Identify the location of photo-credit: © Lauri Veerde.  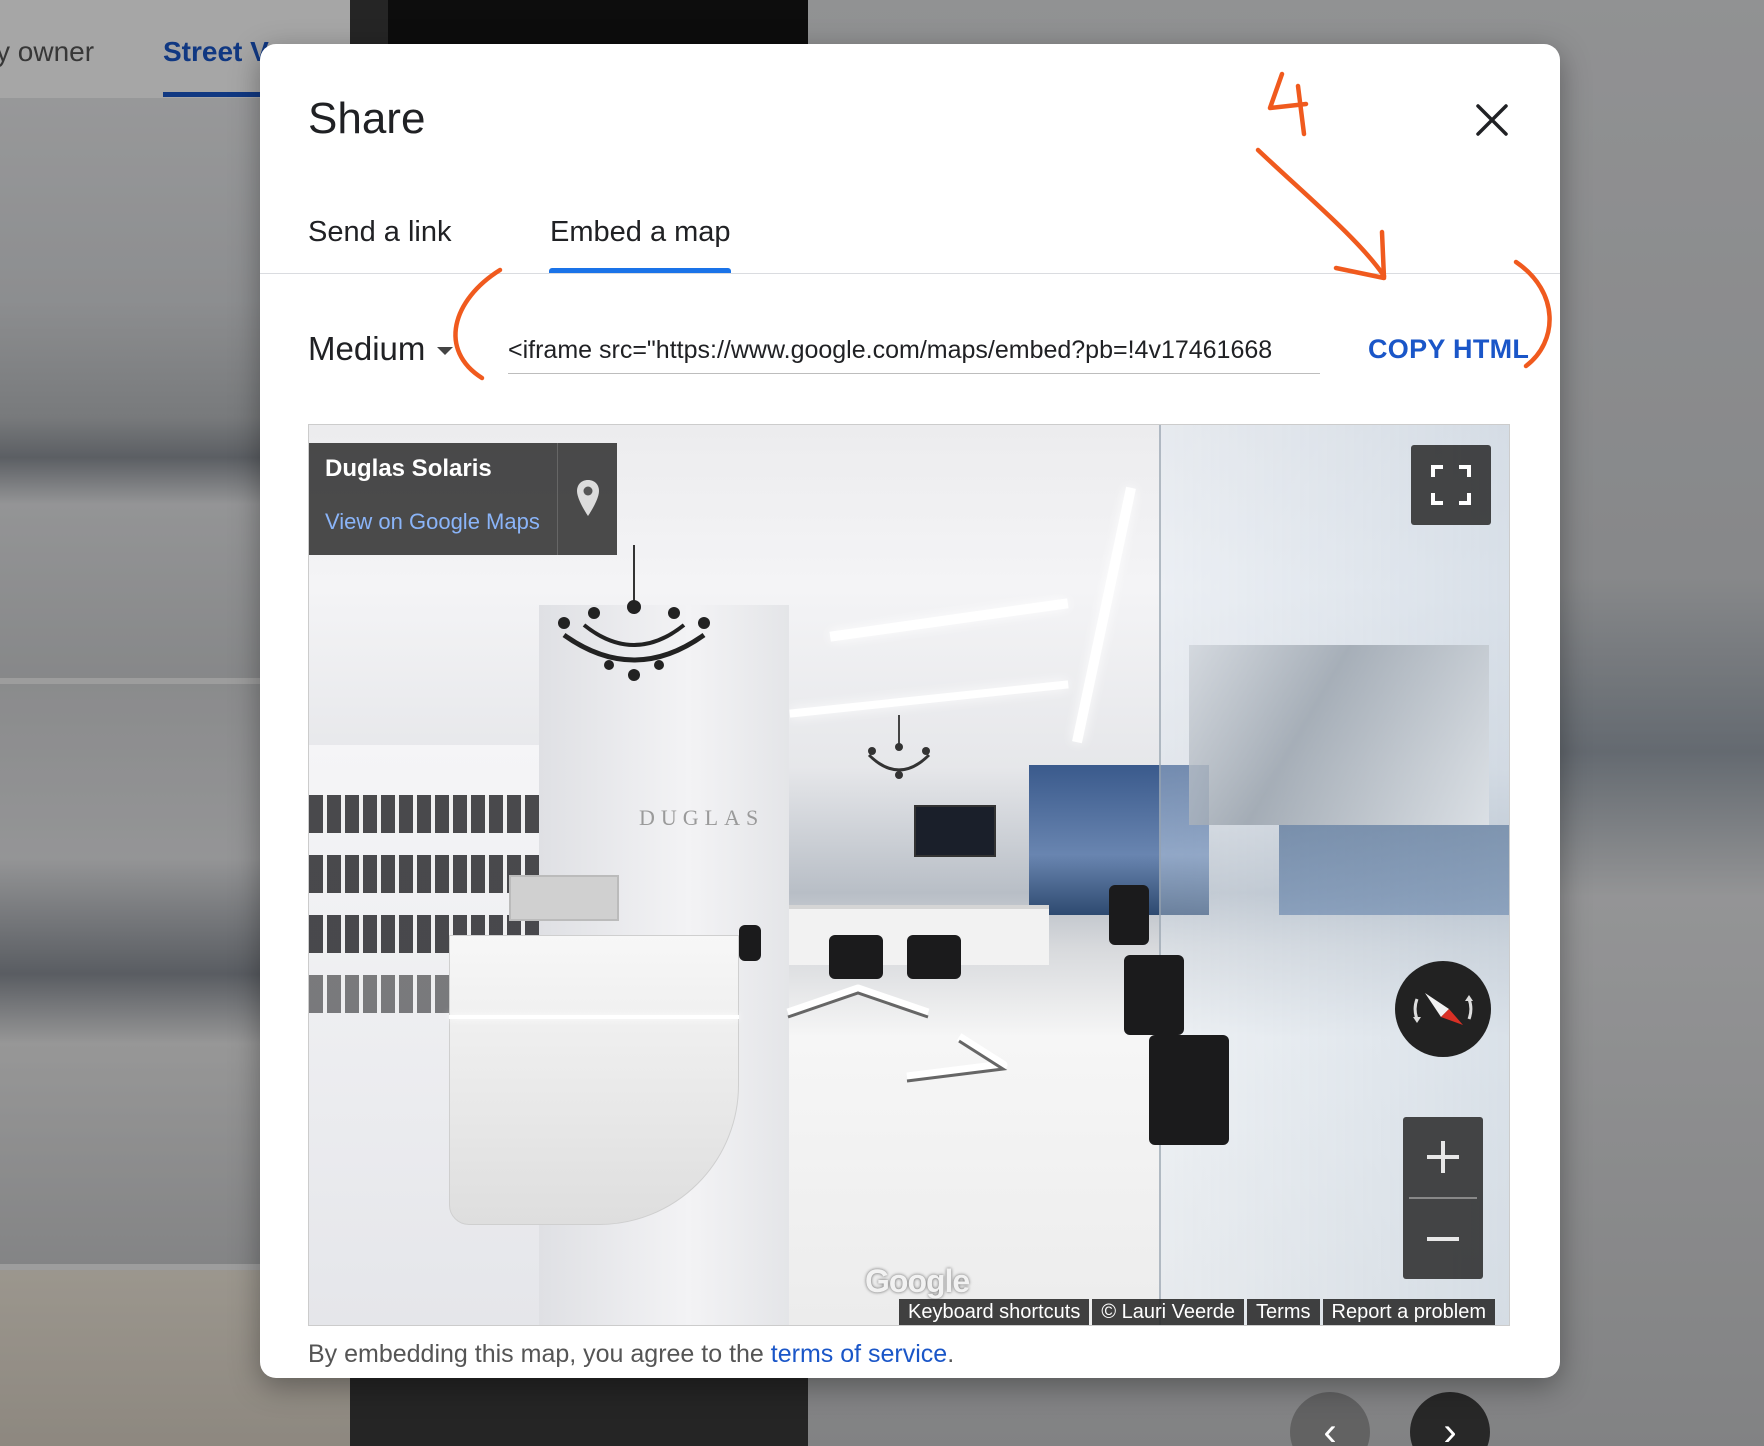
(1168, 1312).